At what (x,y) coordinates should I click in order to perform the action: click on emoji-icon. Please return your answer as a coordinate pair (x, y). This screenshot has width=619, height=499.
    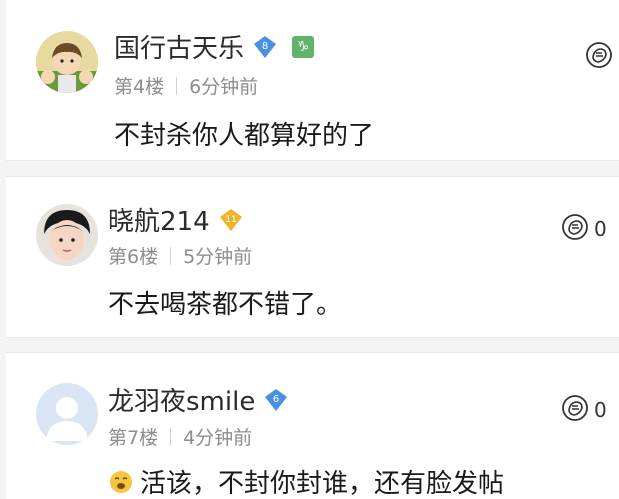
    Looking at the image, I should click on (121, 482).